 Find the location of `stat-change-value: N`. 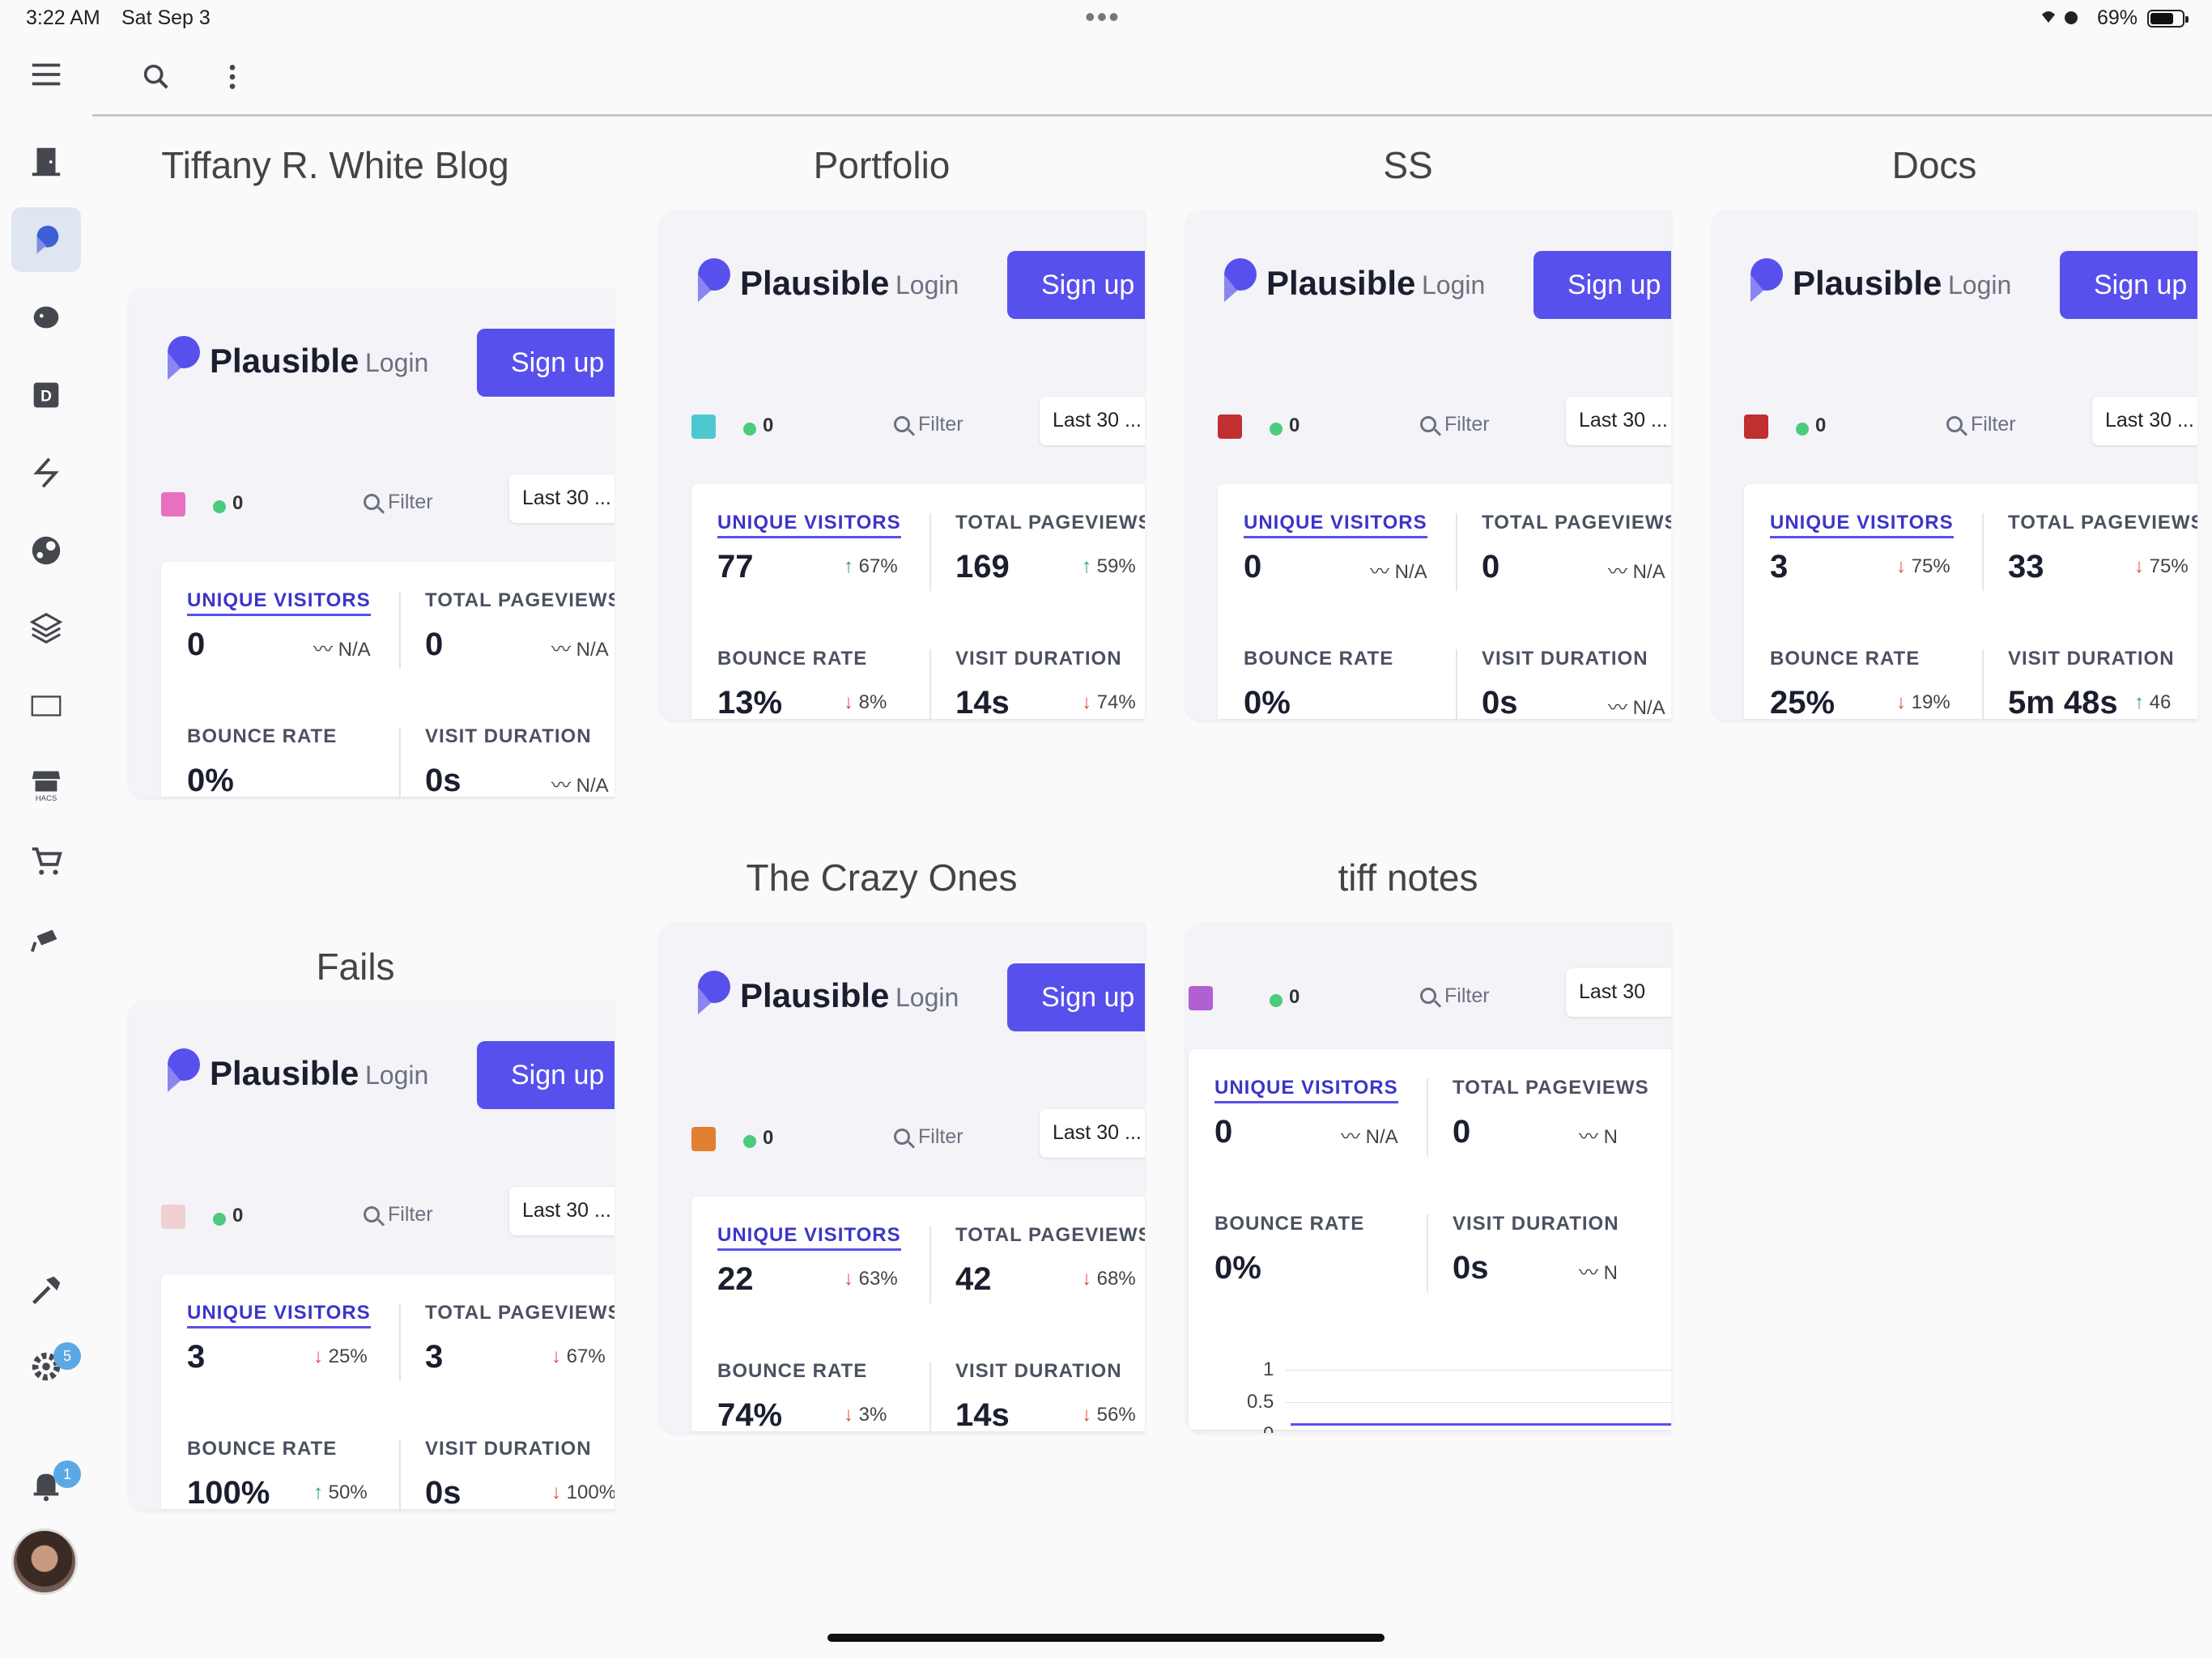

stat-change-value: N is located at coordinates (1611, 1137).